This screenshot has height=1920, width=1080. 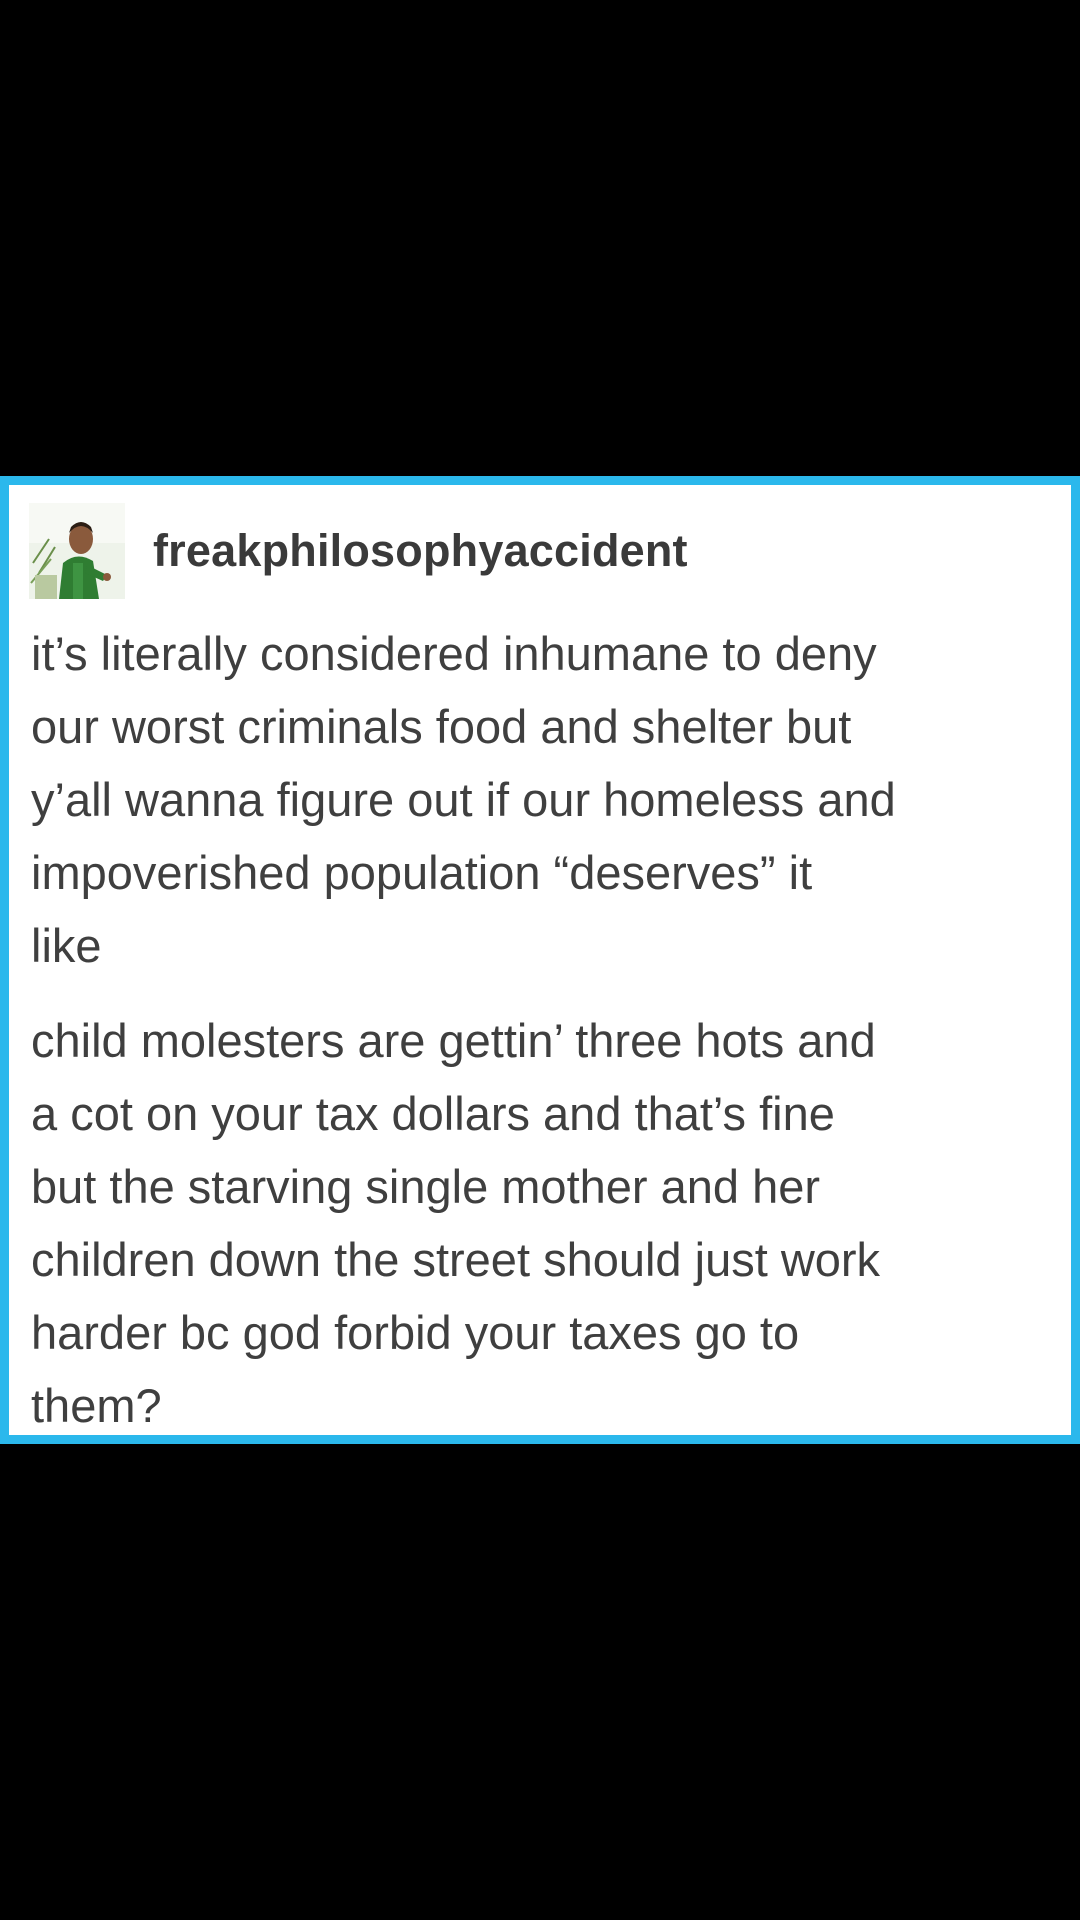 I want to click on post-header: freakphilosophyaccident, so click(x=542, y=551).